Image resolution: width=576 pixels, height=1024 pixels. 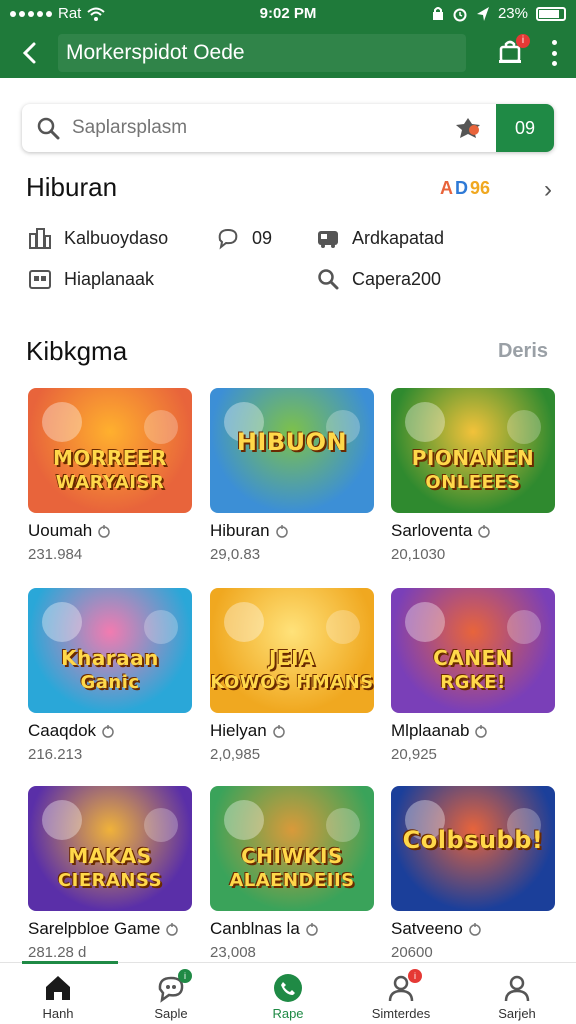 I want to click on game-name-row: Satveeno, so click(x=473, y=929).